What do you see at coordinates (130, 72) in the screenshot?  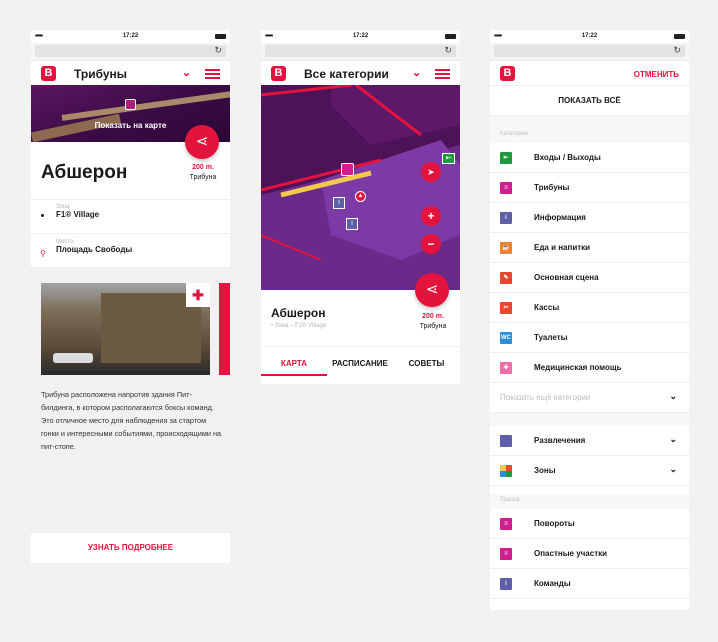 I see `app-header: B Трибуны ⌄` at bounding box center [130, 72].